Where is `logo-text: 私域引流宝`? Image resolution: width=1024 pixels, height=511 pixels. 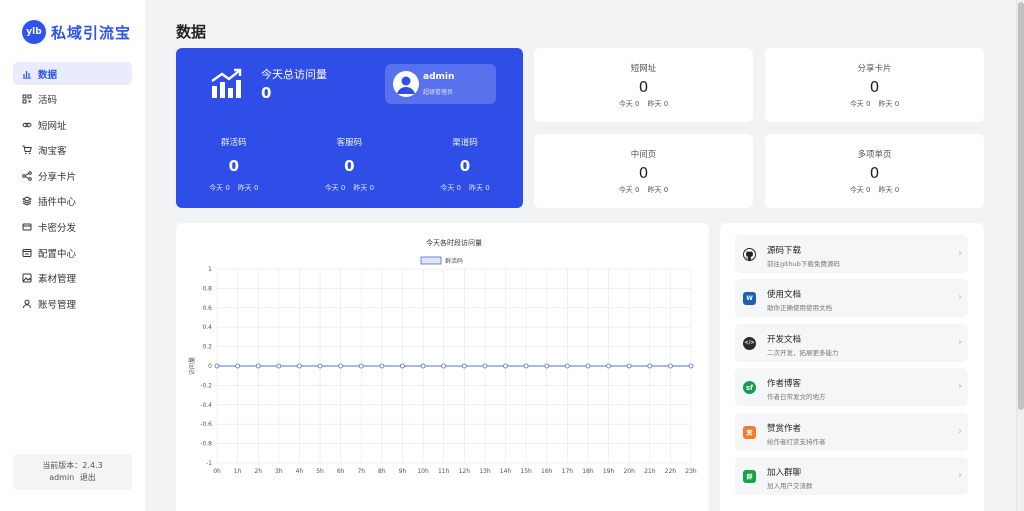 logo-text: 私域引流宝 is located at coordinates (91, 32).